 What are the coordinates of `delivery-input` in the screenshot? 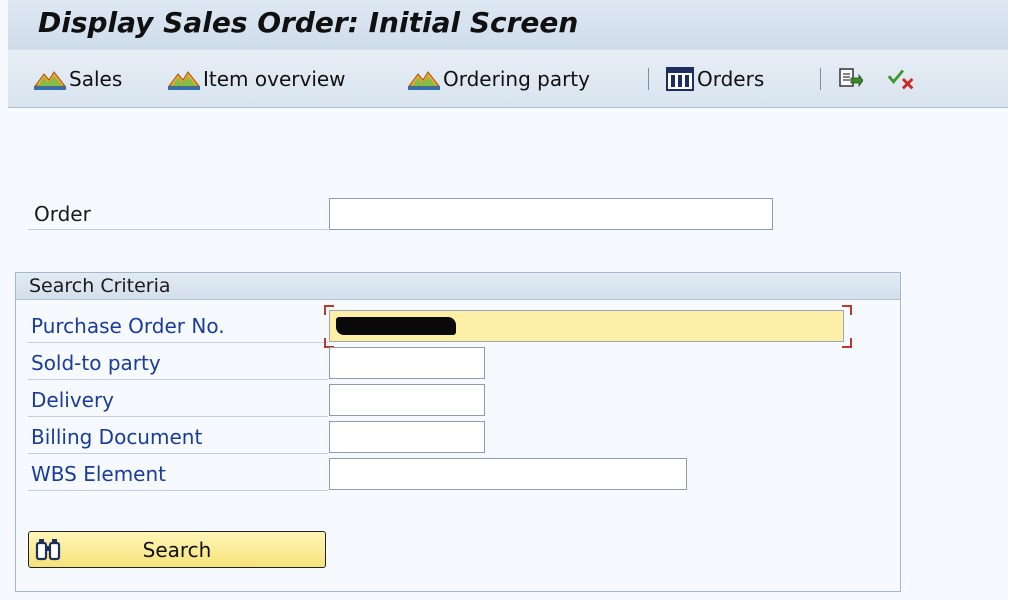 It's located at (407, 400).